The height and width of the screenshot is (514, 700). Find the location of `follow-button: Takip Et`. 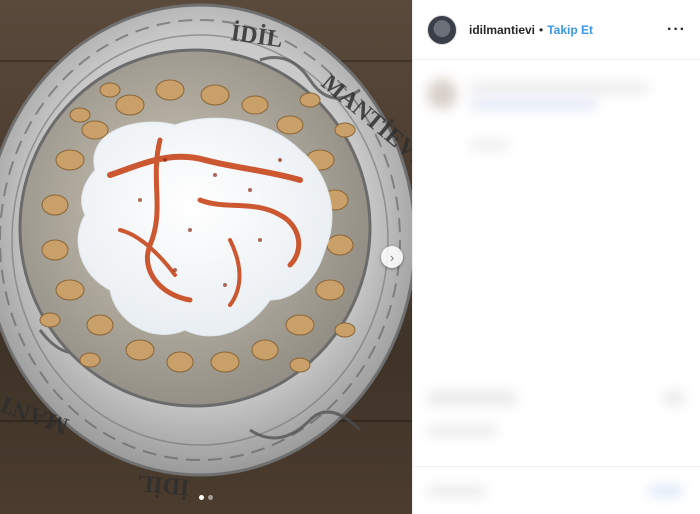

follow-button: Takip Et is located at coordinates (570, 30).